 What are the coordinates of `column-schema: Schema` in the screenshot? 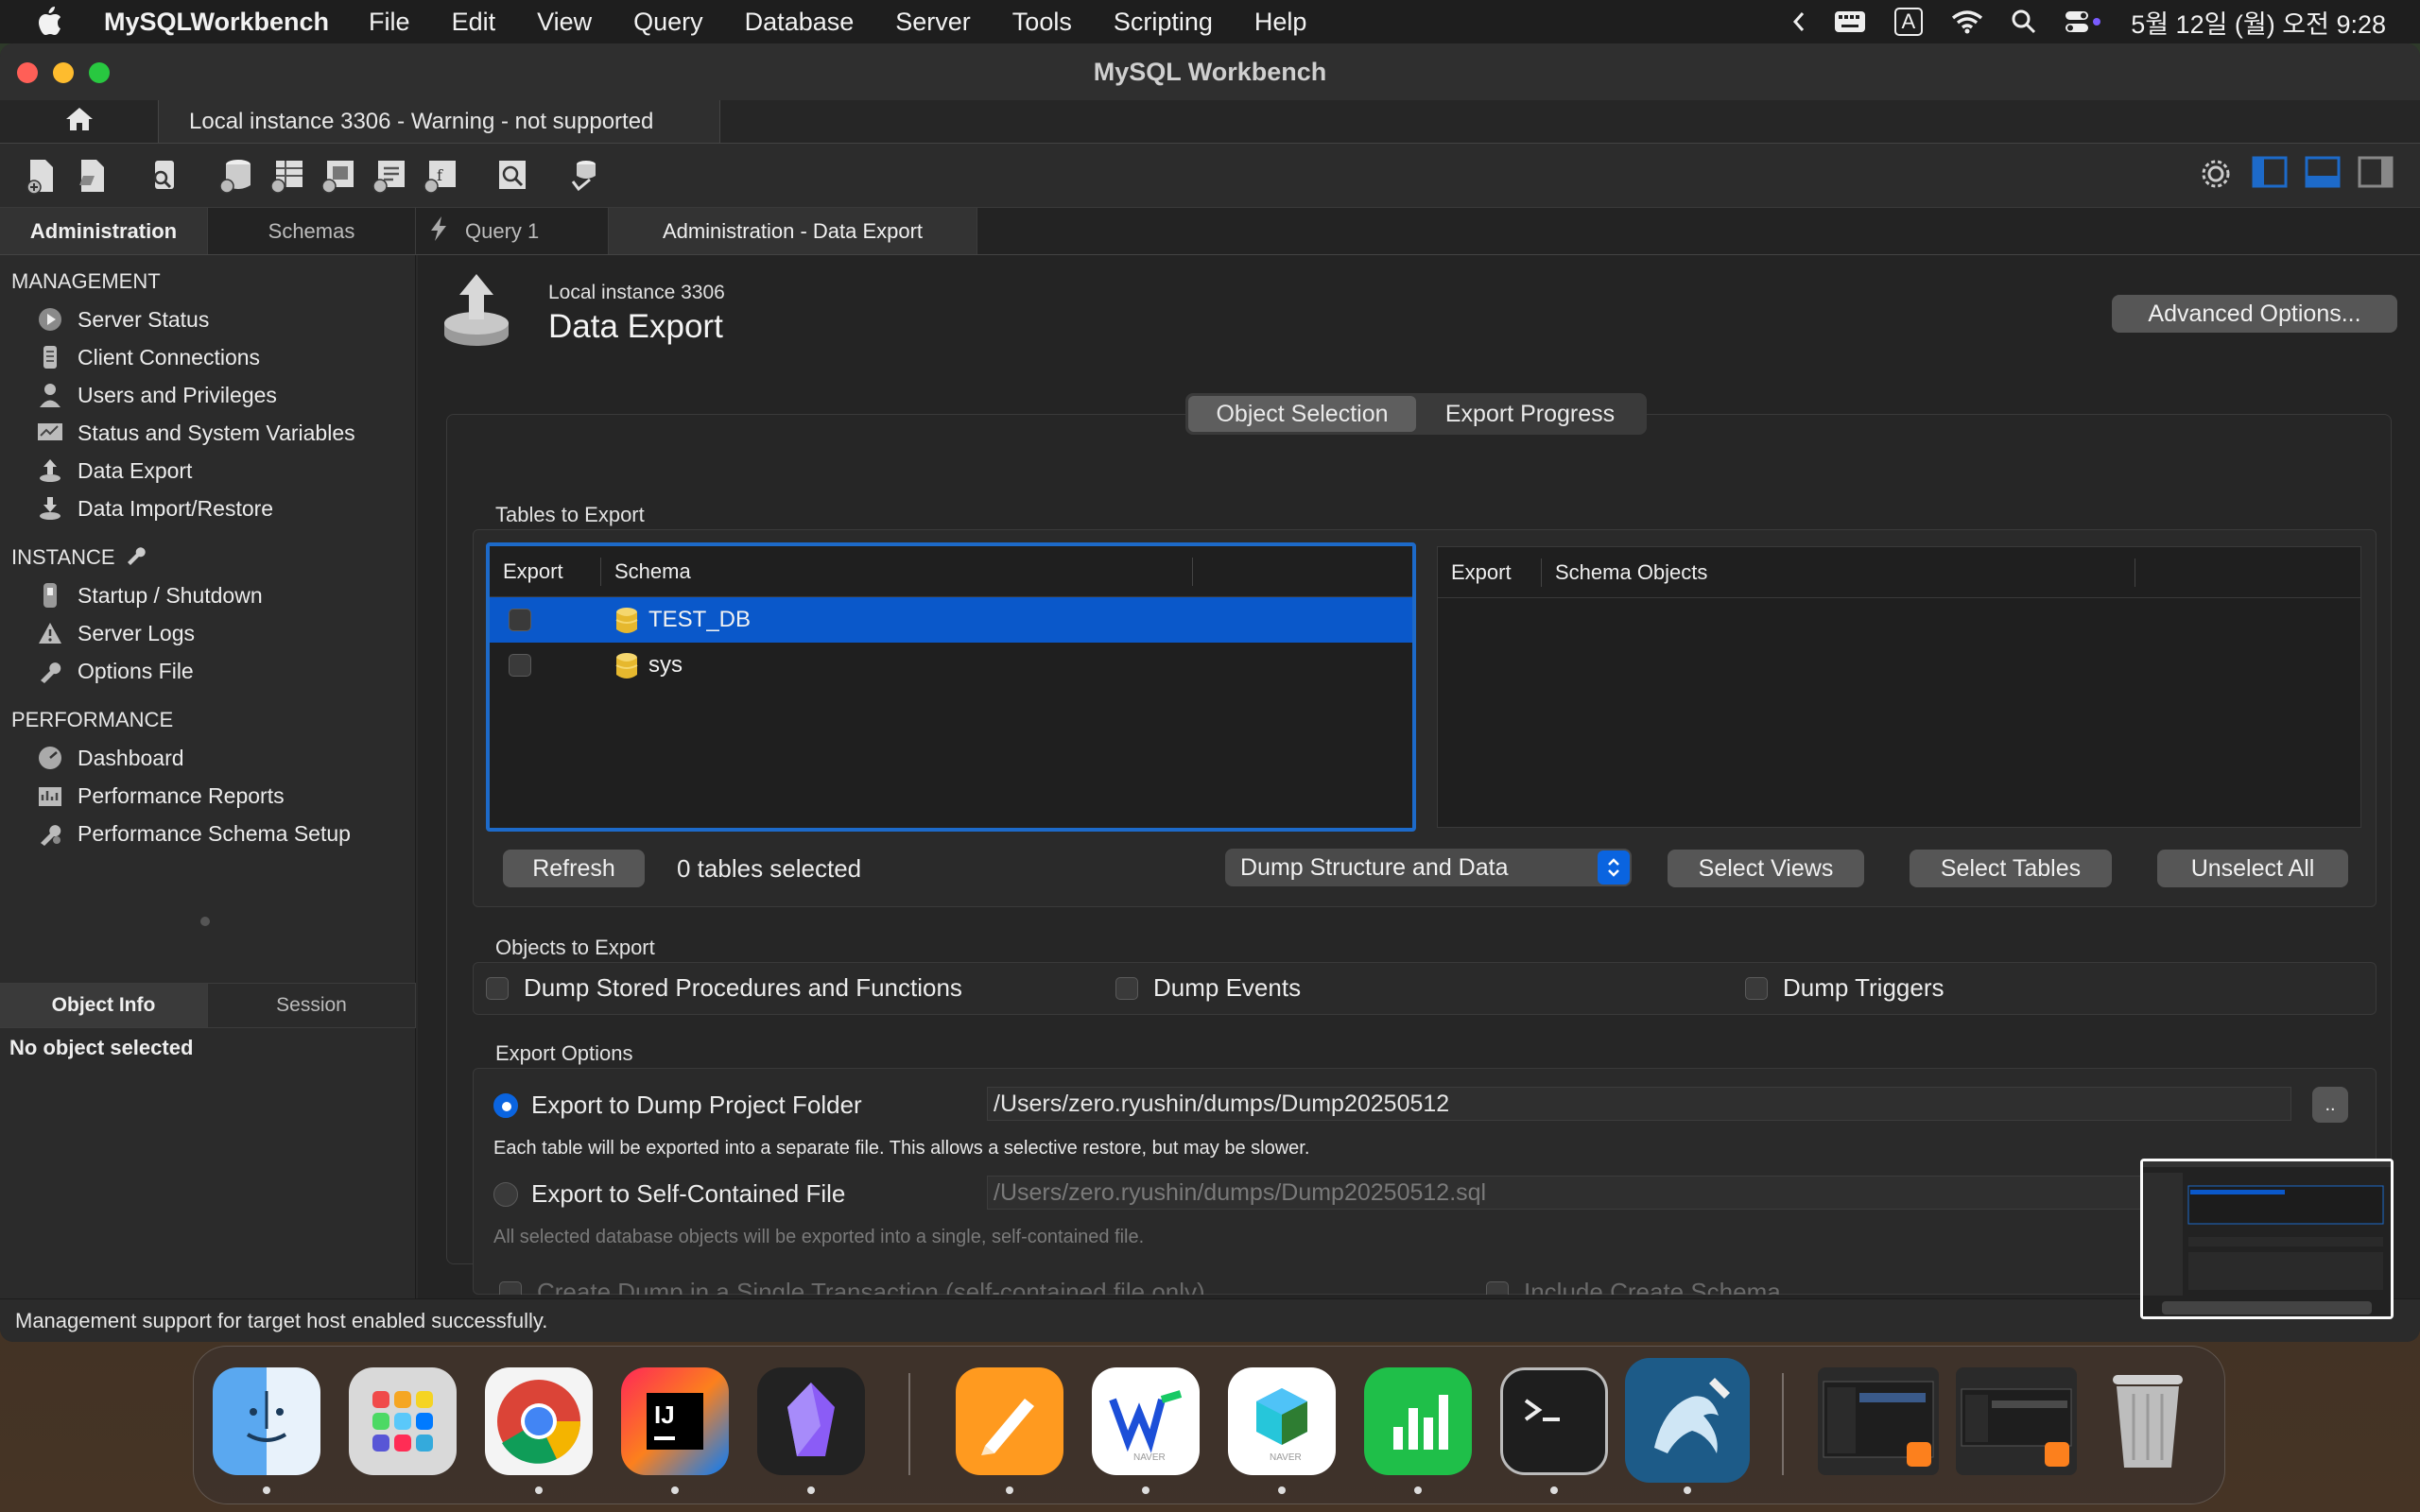 It's located at (897, 571).